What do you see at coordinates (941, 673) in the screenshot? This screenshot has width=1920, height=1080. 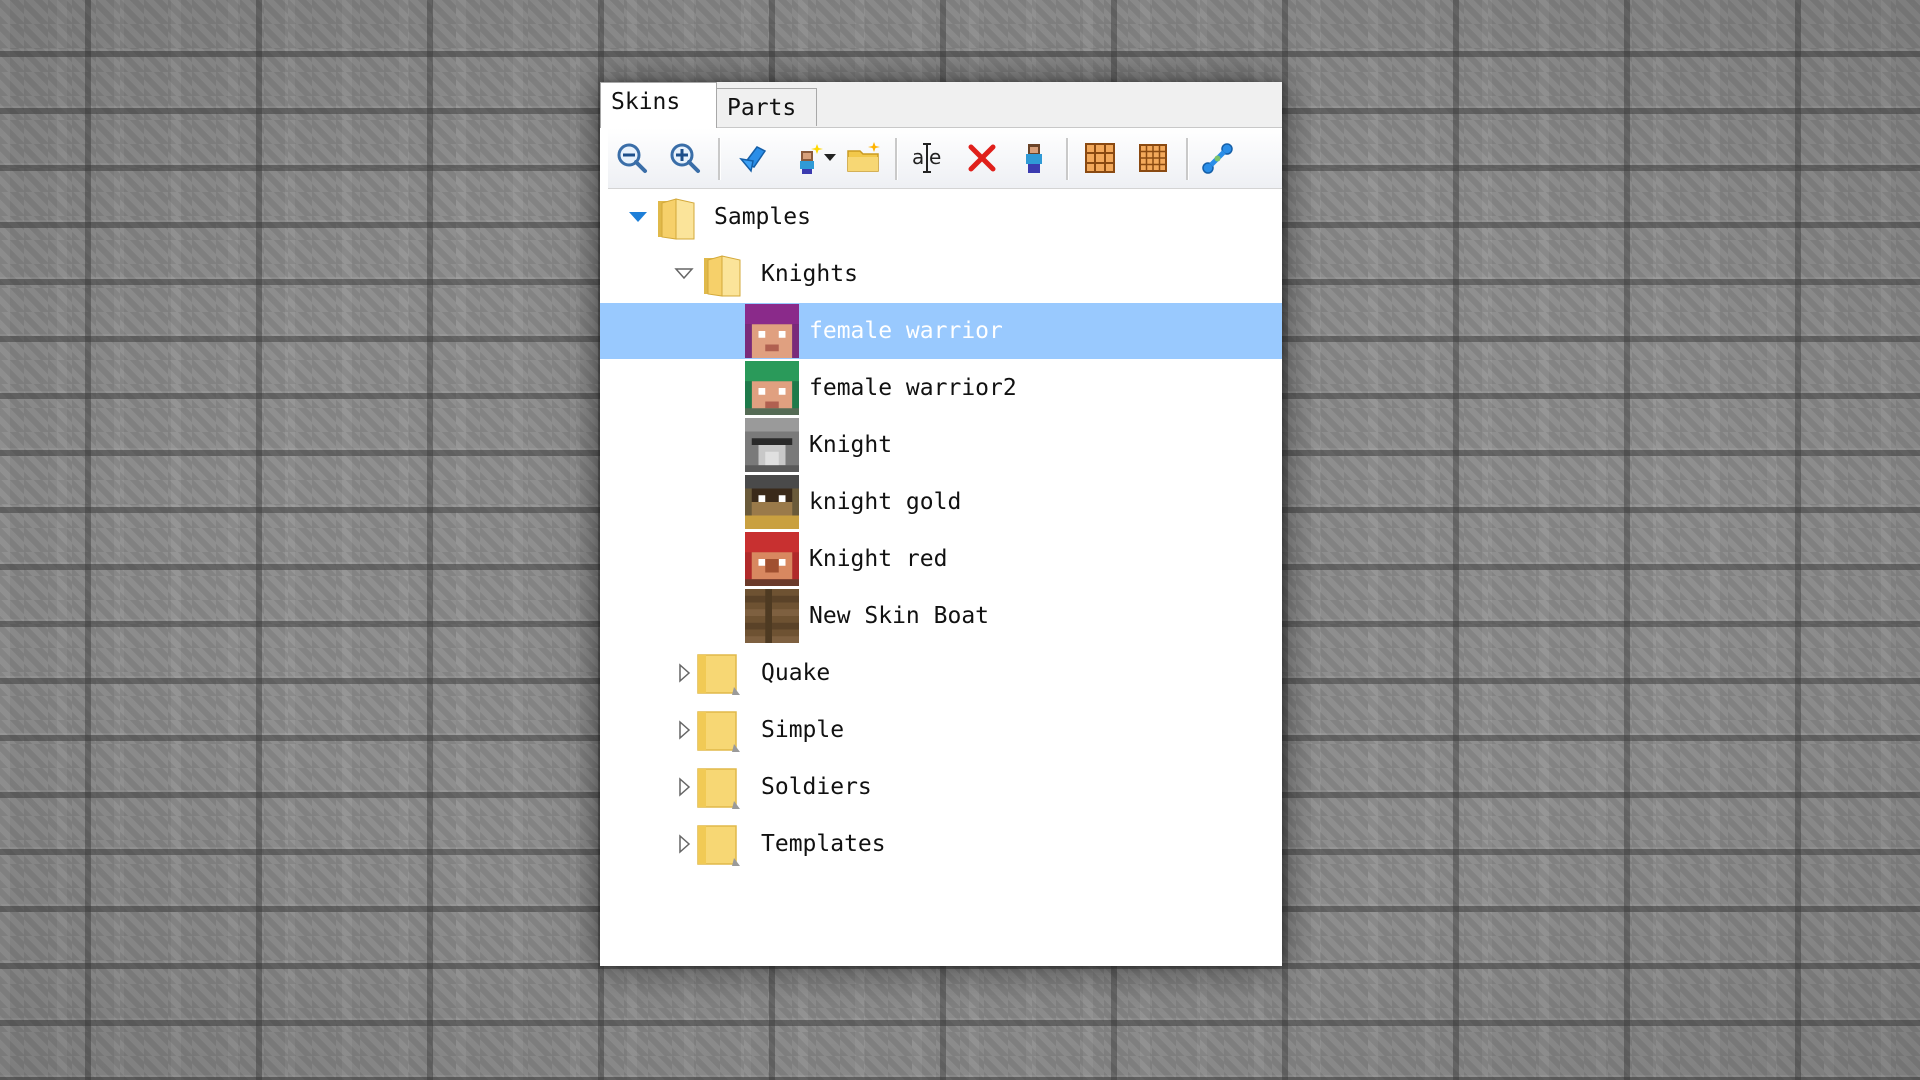 I see `tree-node-quake: Quake` at bounding box center [941, 673].